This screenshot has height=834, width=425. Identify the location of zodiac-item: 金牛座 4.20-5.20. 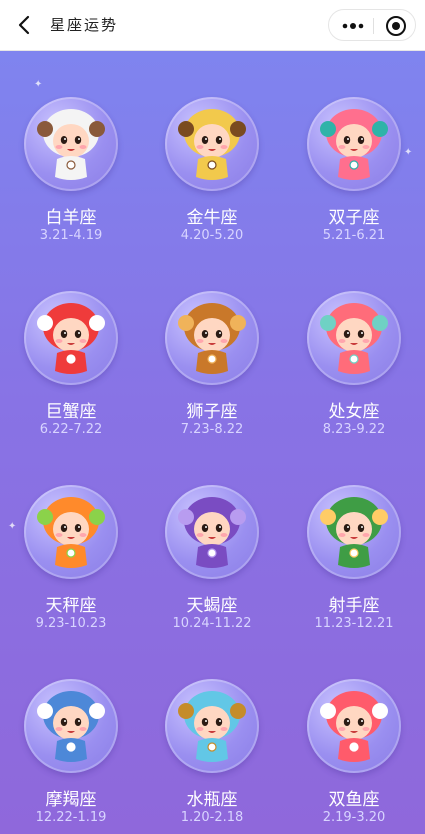
(212, 147).